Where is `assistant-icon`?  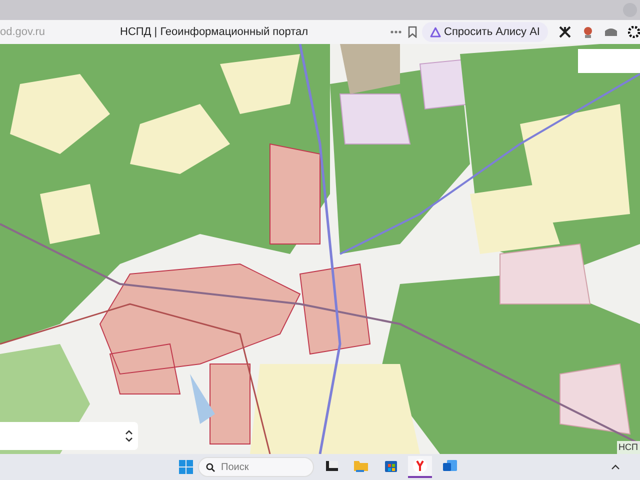
assistant-icon is located at coordinates (436, 32).